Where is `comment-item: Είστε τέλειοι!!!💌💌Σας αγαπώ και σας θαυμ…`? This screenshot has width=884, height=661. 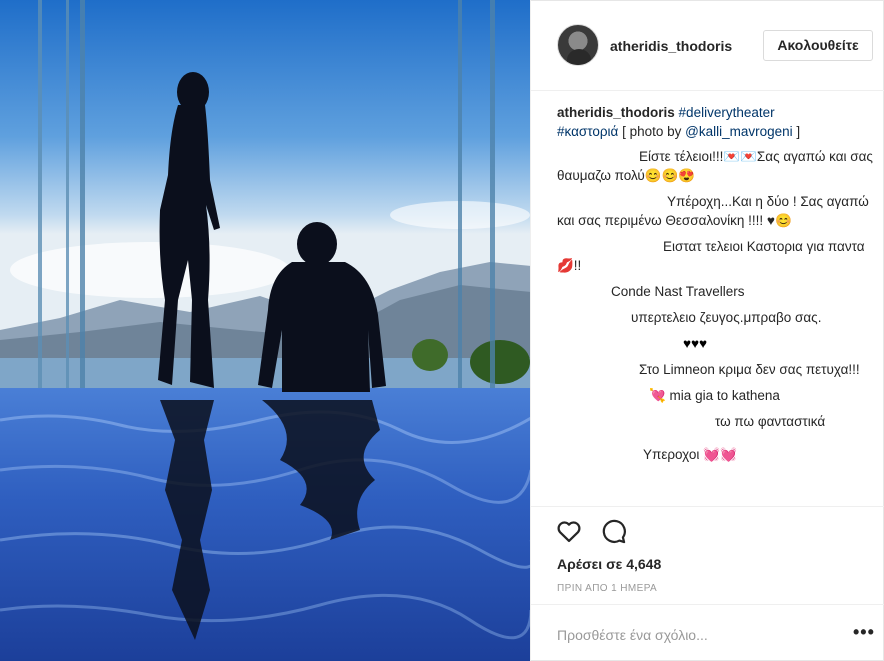 comment-item: Είστε τέλειοι!!!💌💌Σας αγαπώ και σας θαυμ… is located at coordinates (715, 166).